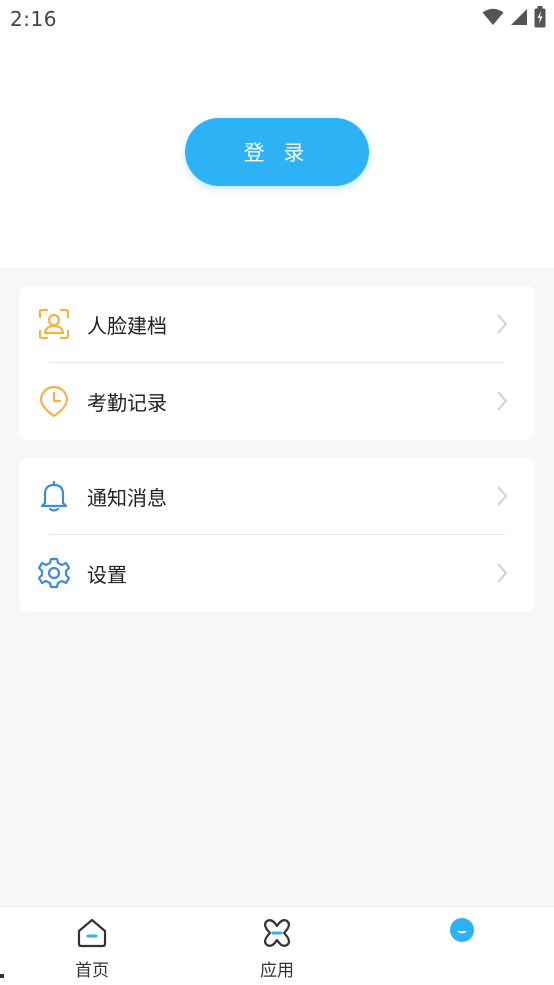  I want to click on wifi-icon, so click(493, 19).